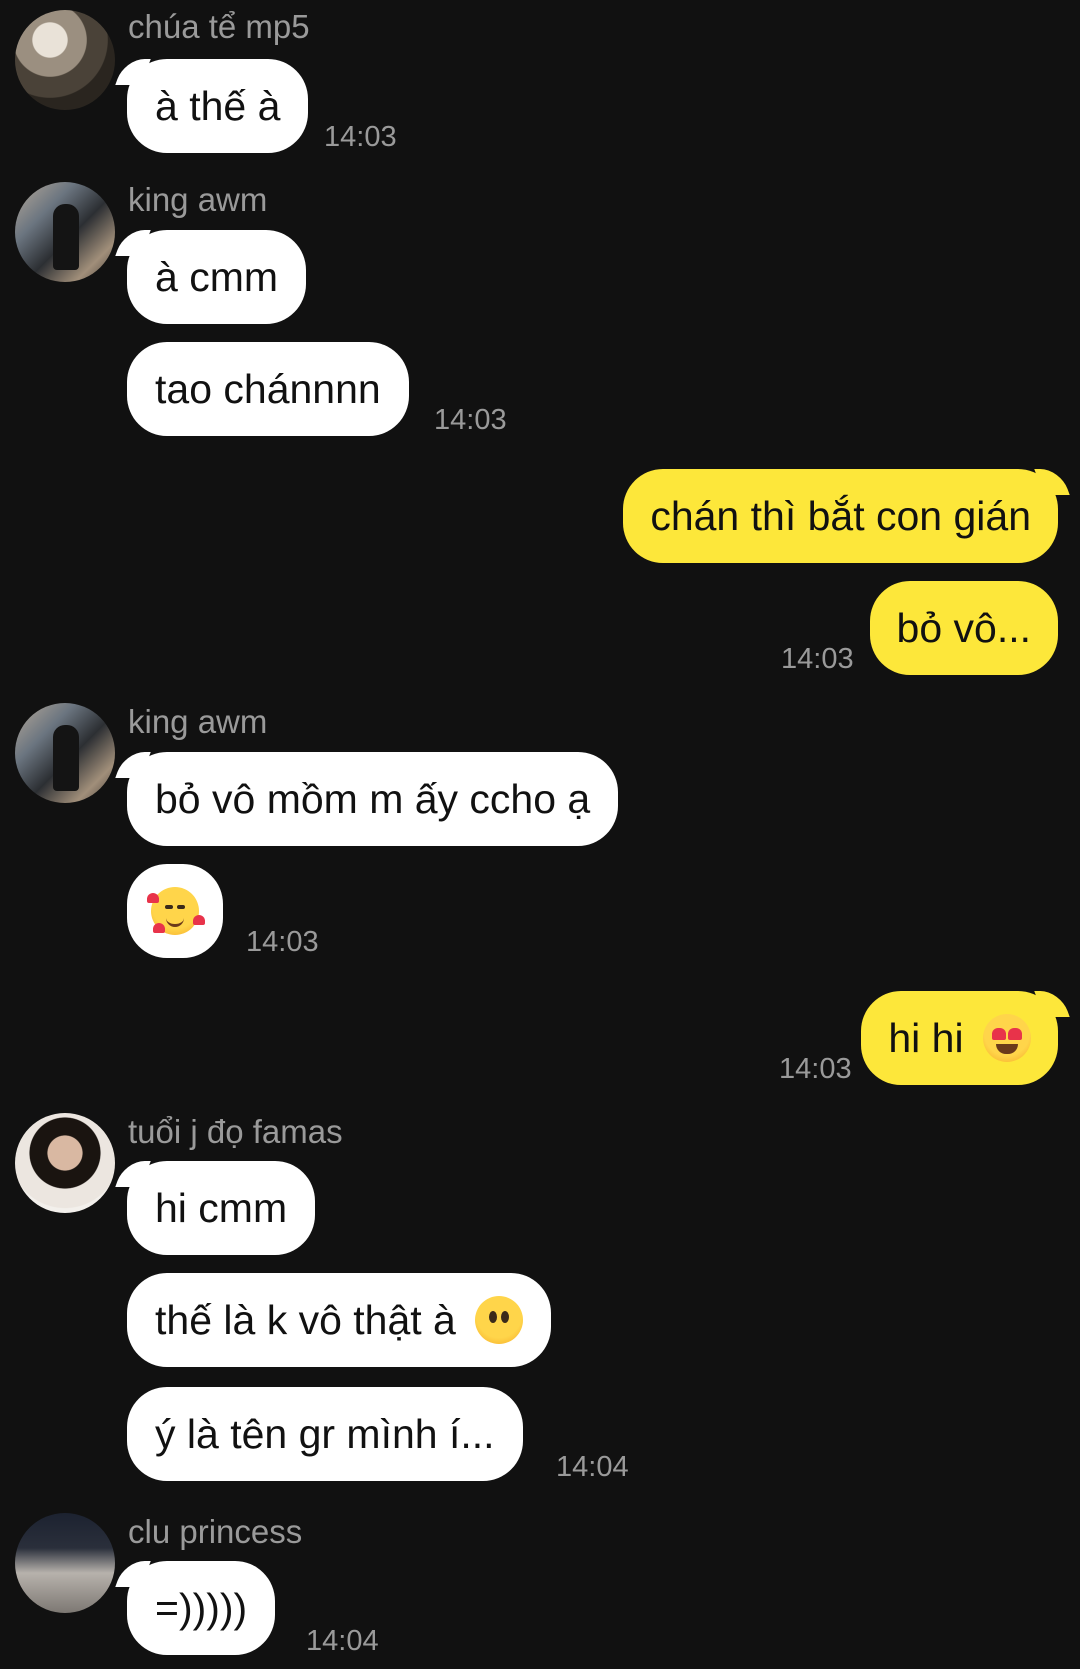  I want to click on message-bubble: à cmm, so click(216, 277).